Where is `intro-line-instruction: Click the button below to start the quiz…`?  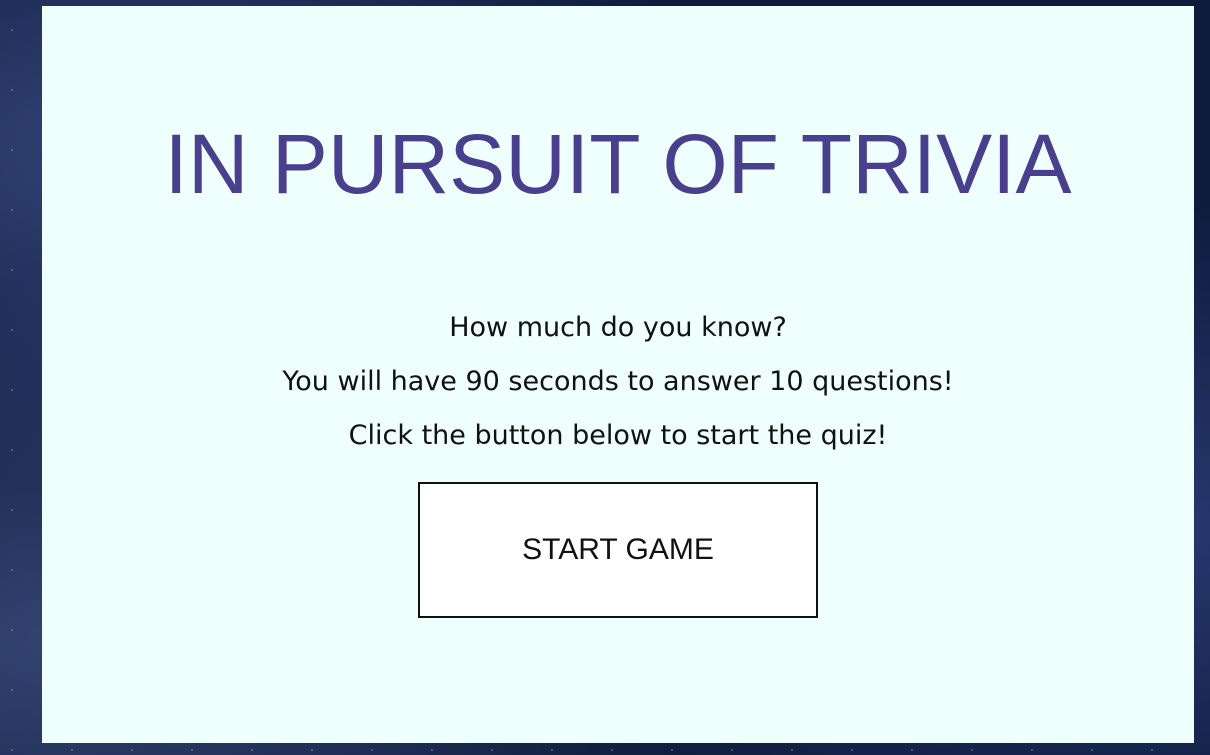 intro-line-instruction: Click the button below to start the quiz… is located at coordinates (618, 435).